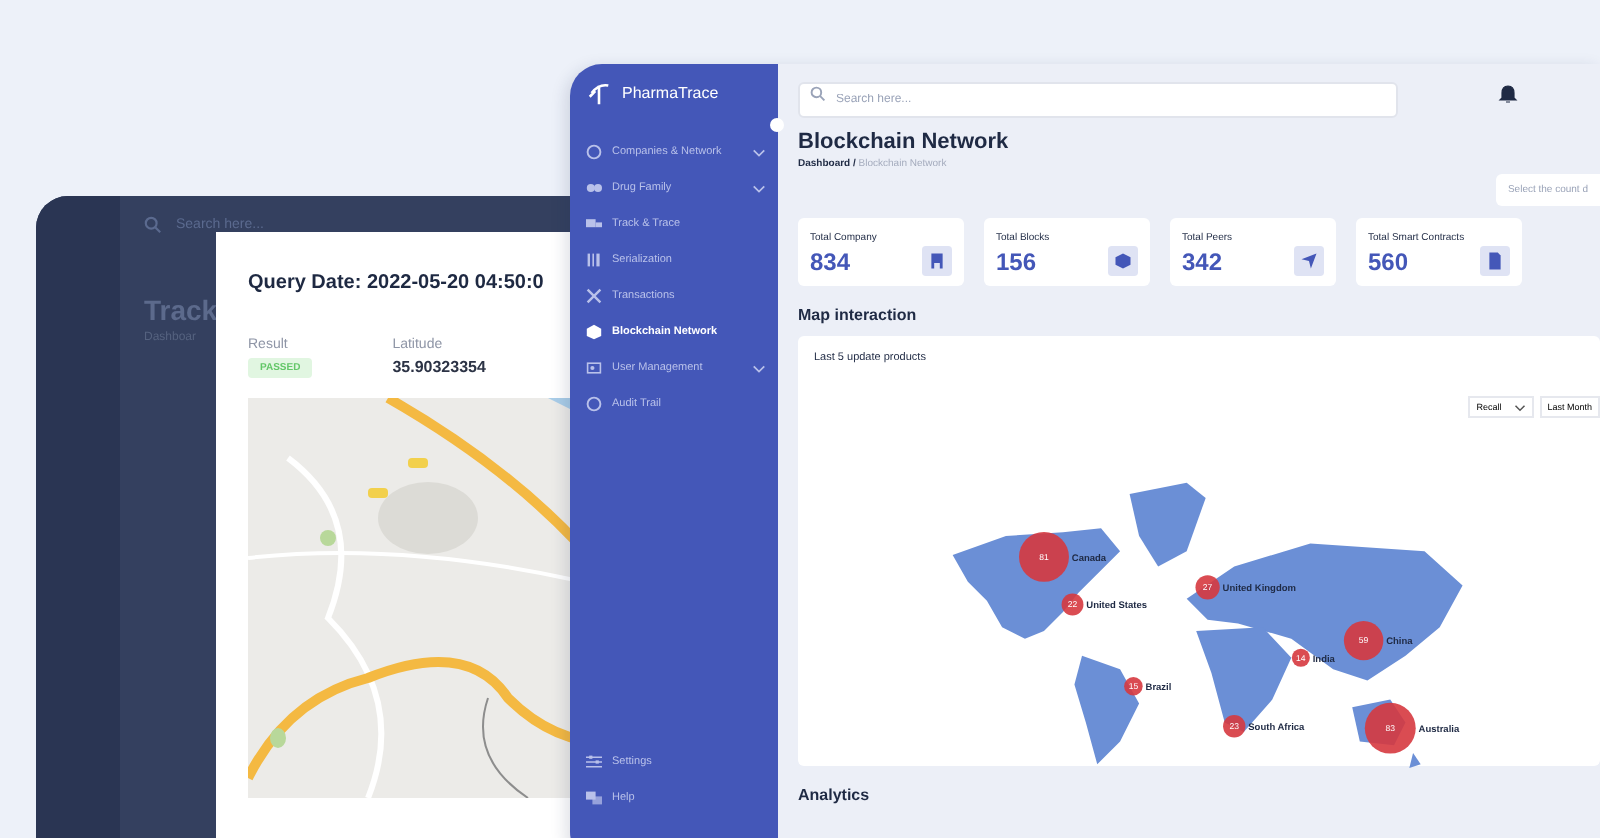 The height and width of the screenshot is (838, 1600). What do you see at coordinates (594, 368) in the screenshot?
I see `users-icon` at bounding box center [594, 368].